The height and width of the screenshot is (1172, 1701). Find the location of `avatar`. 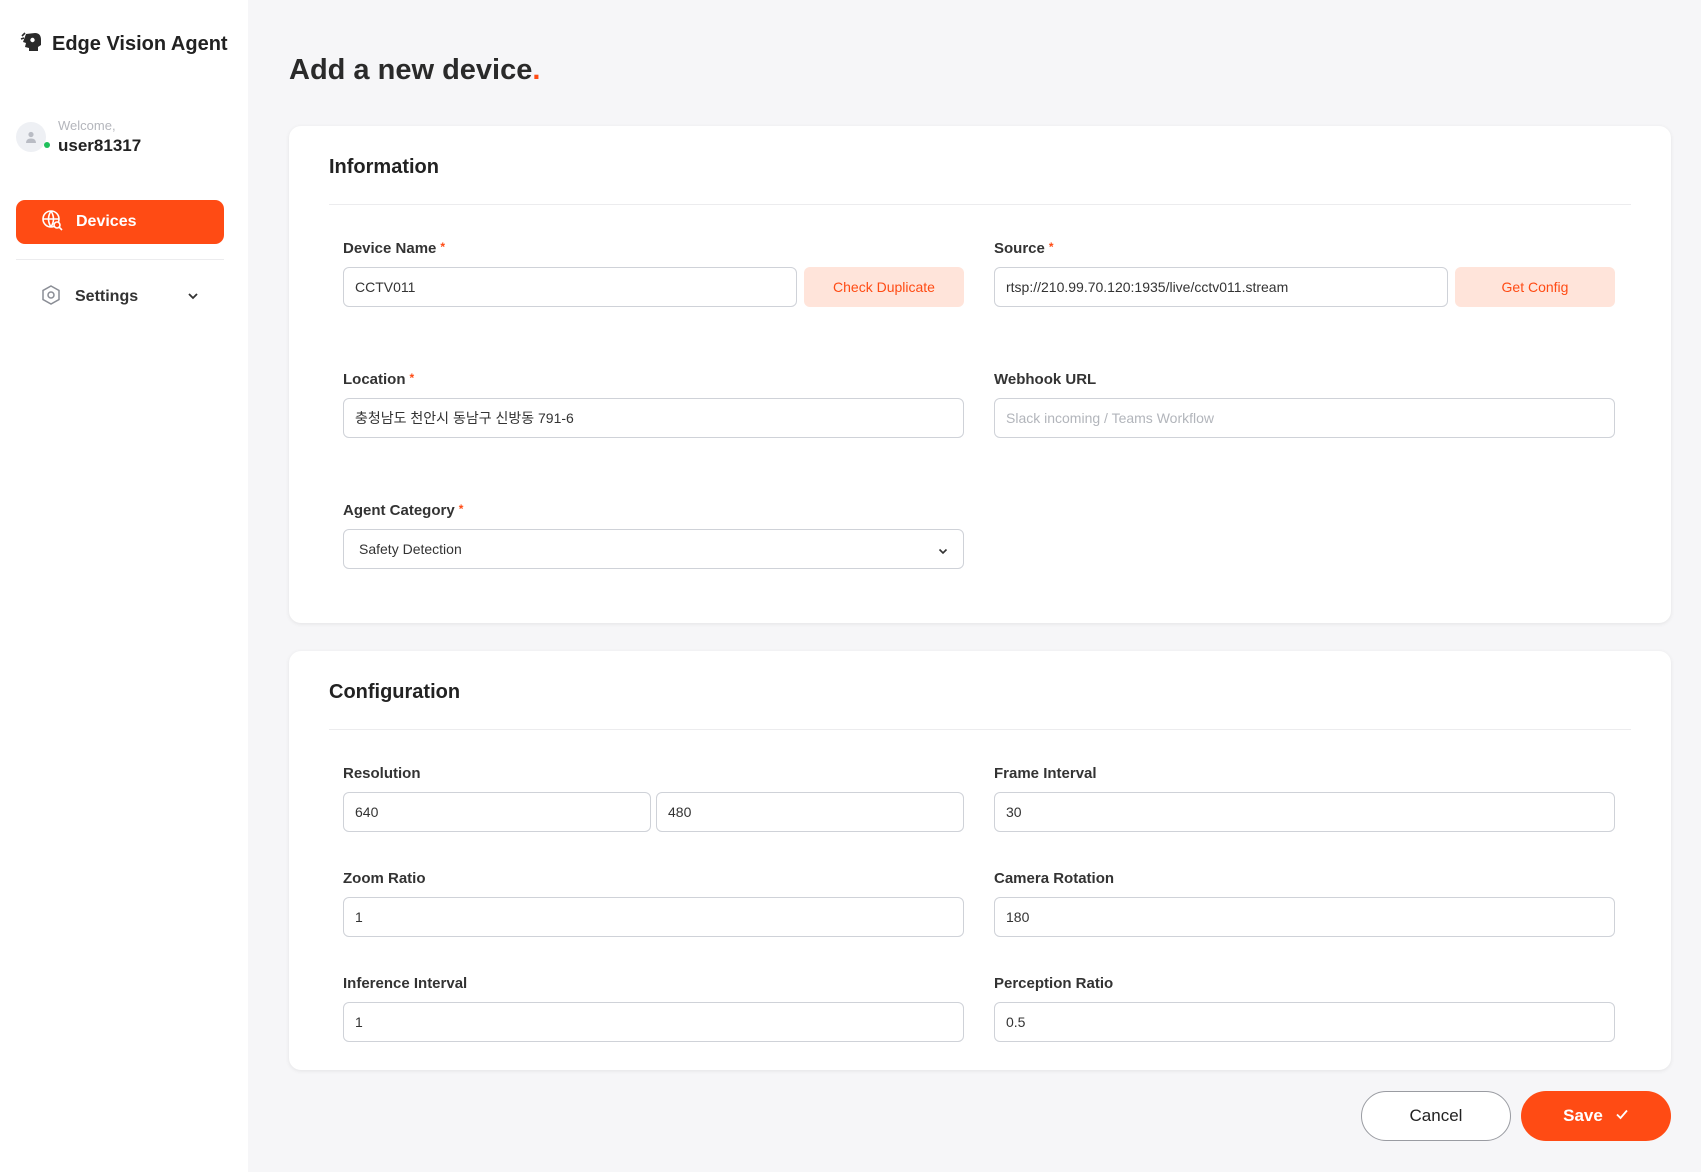

avatar is located at coordinates (33, 137).